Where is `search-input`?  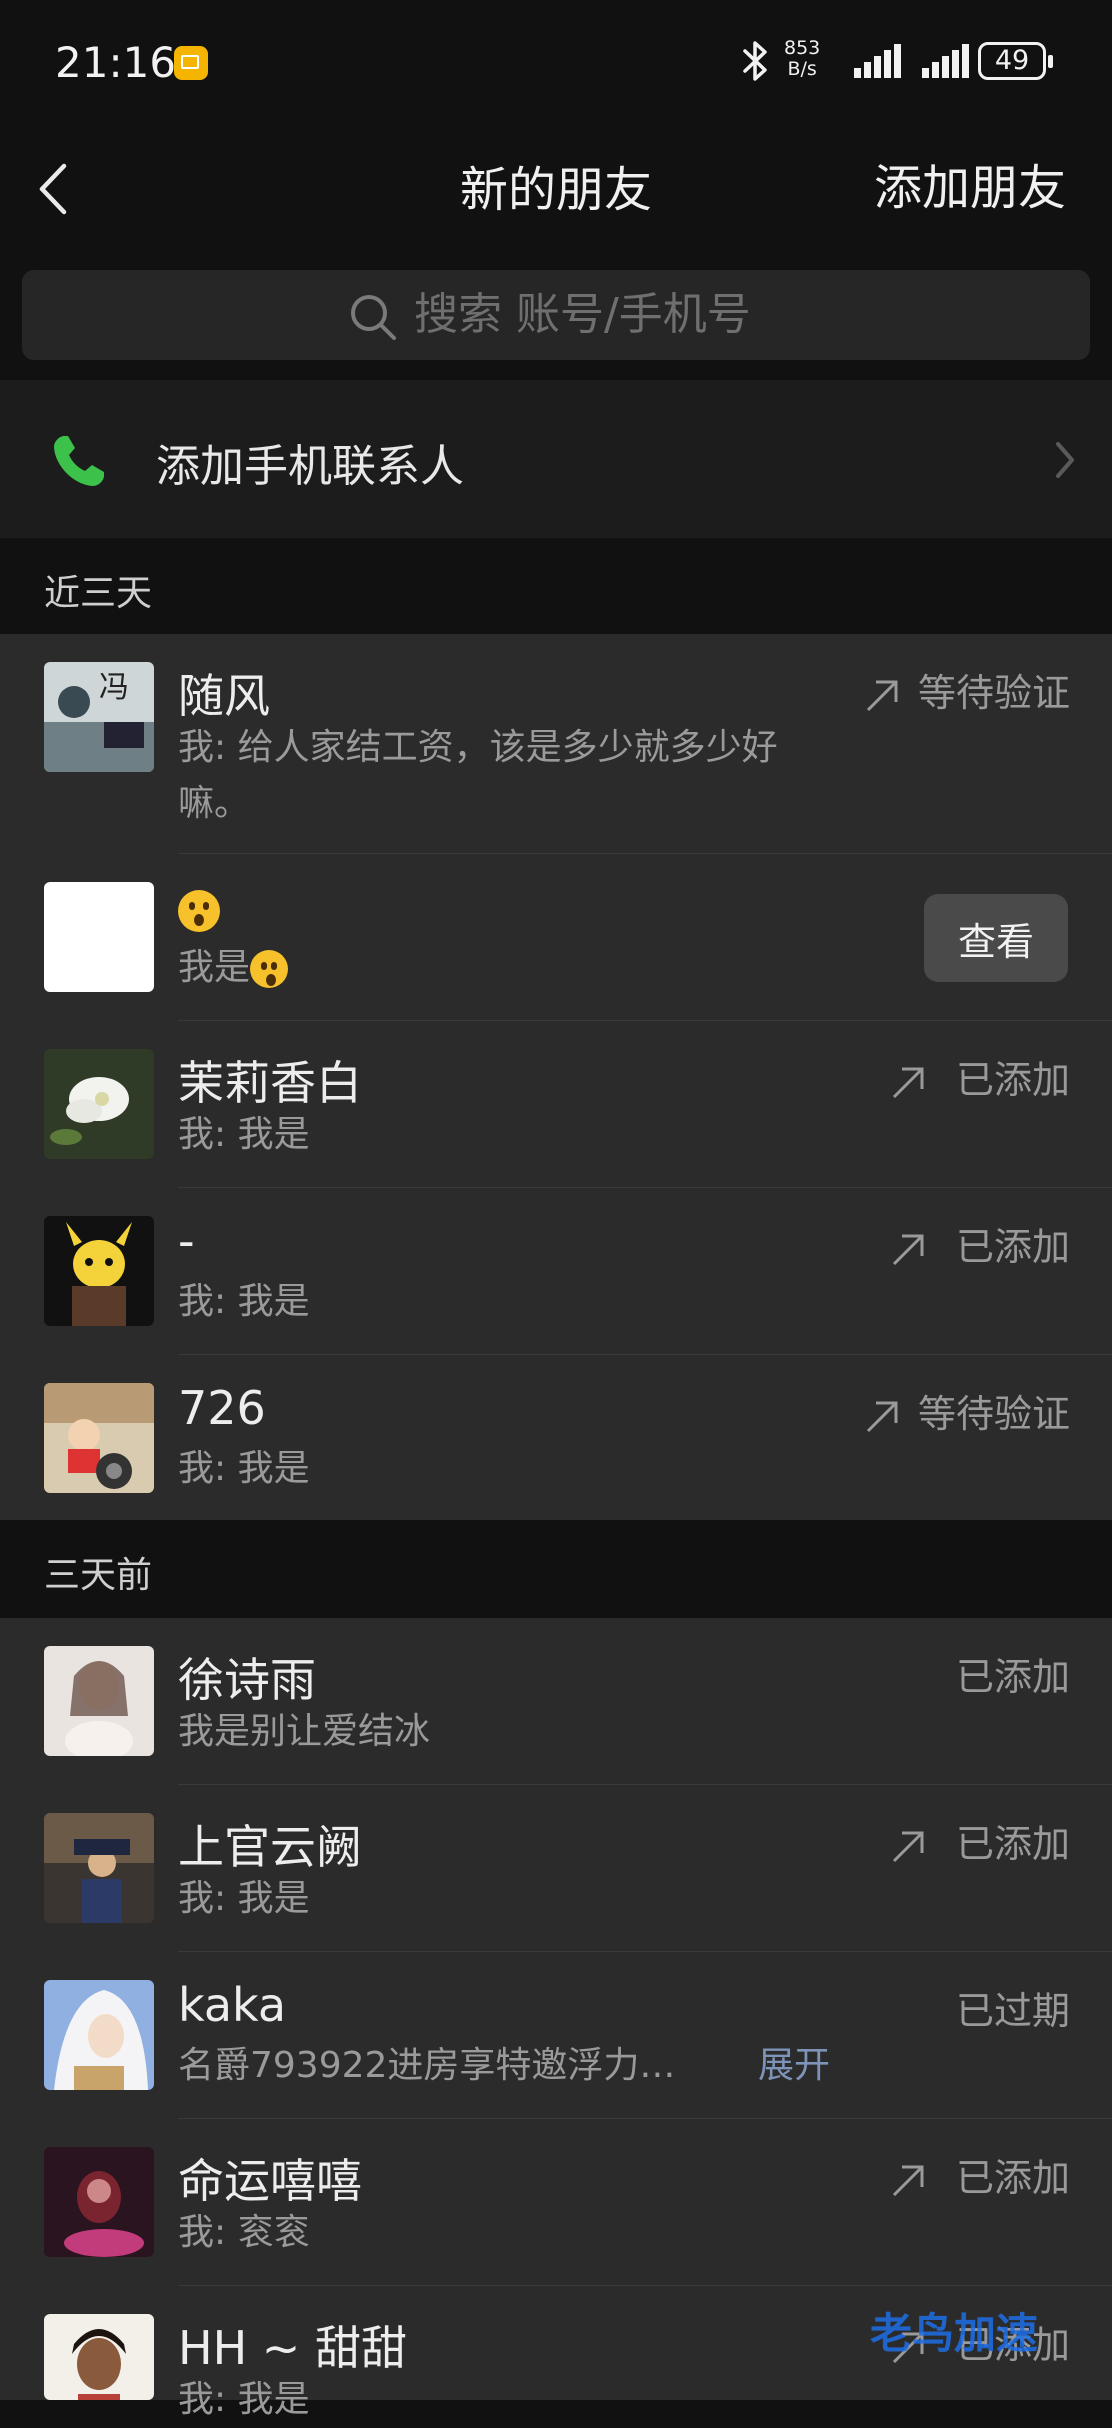
search-input is located at coordinates (714, 314).